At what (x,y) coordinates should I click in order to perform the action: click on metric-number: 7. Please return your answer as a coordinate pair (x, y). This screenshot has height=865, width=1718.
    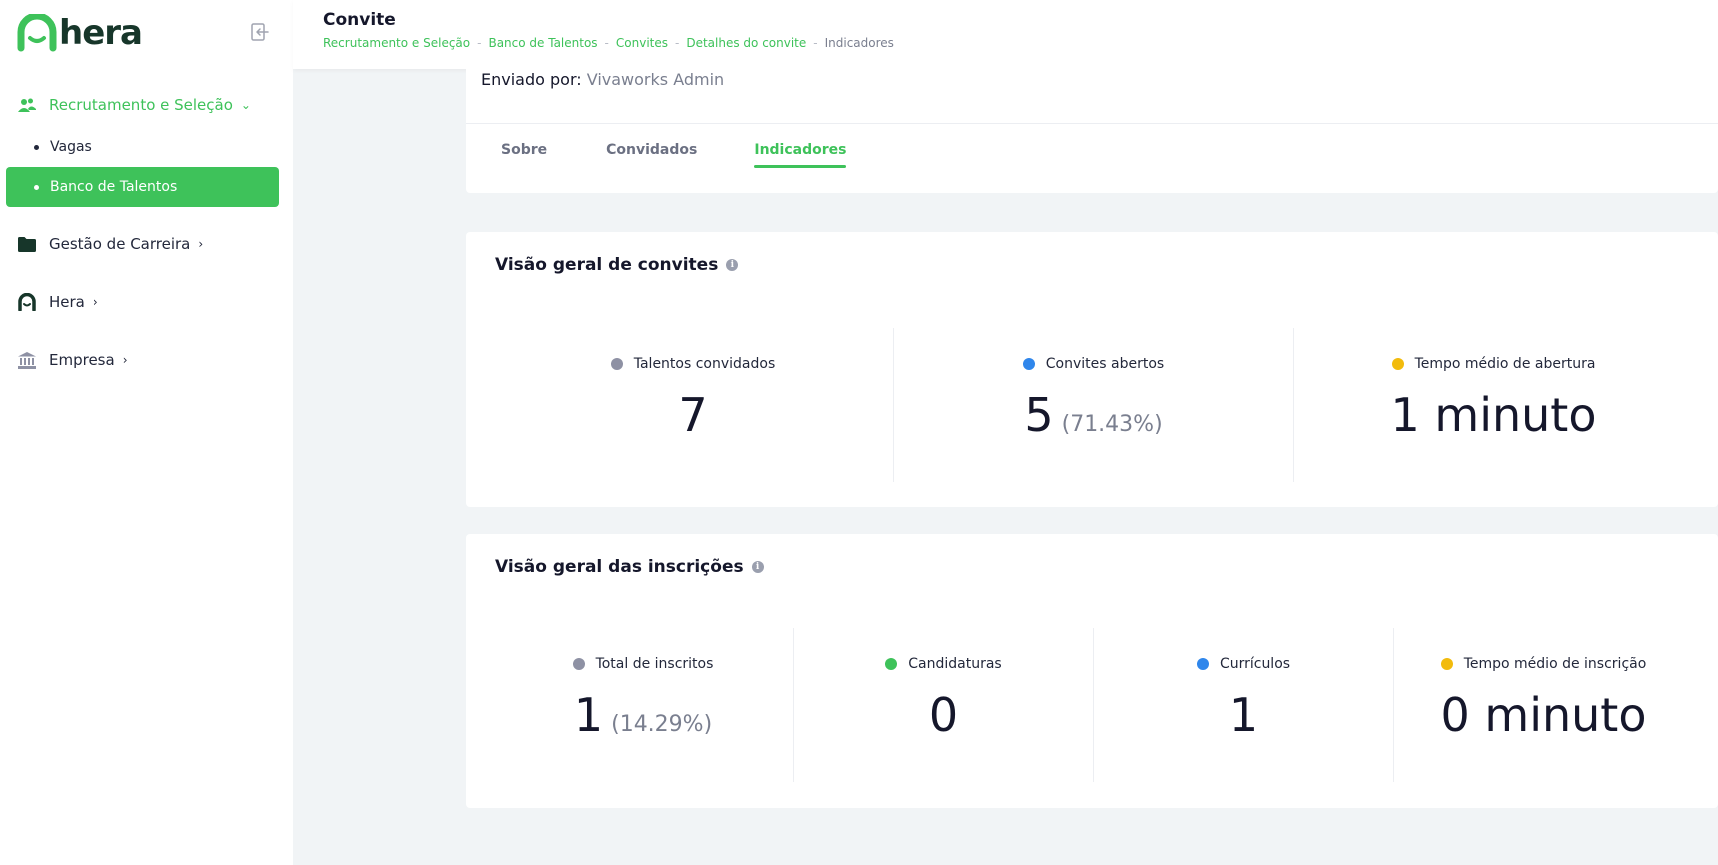
    Looking at the image, I should click on (693, 415).